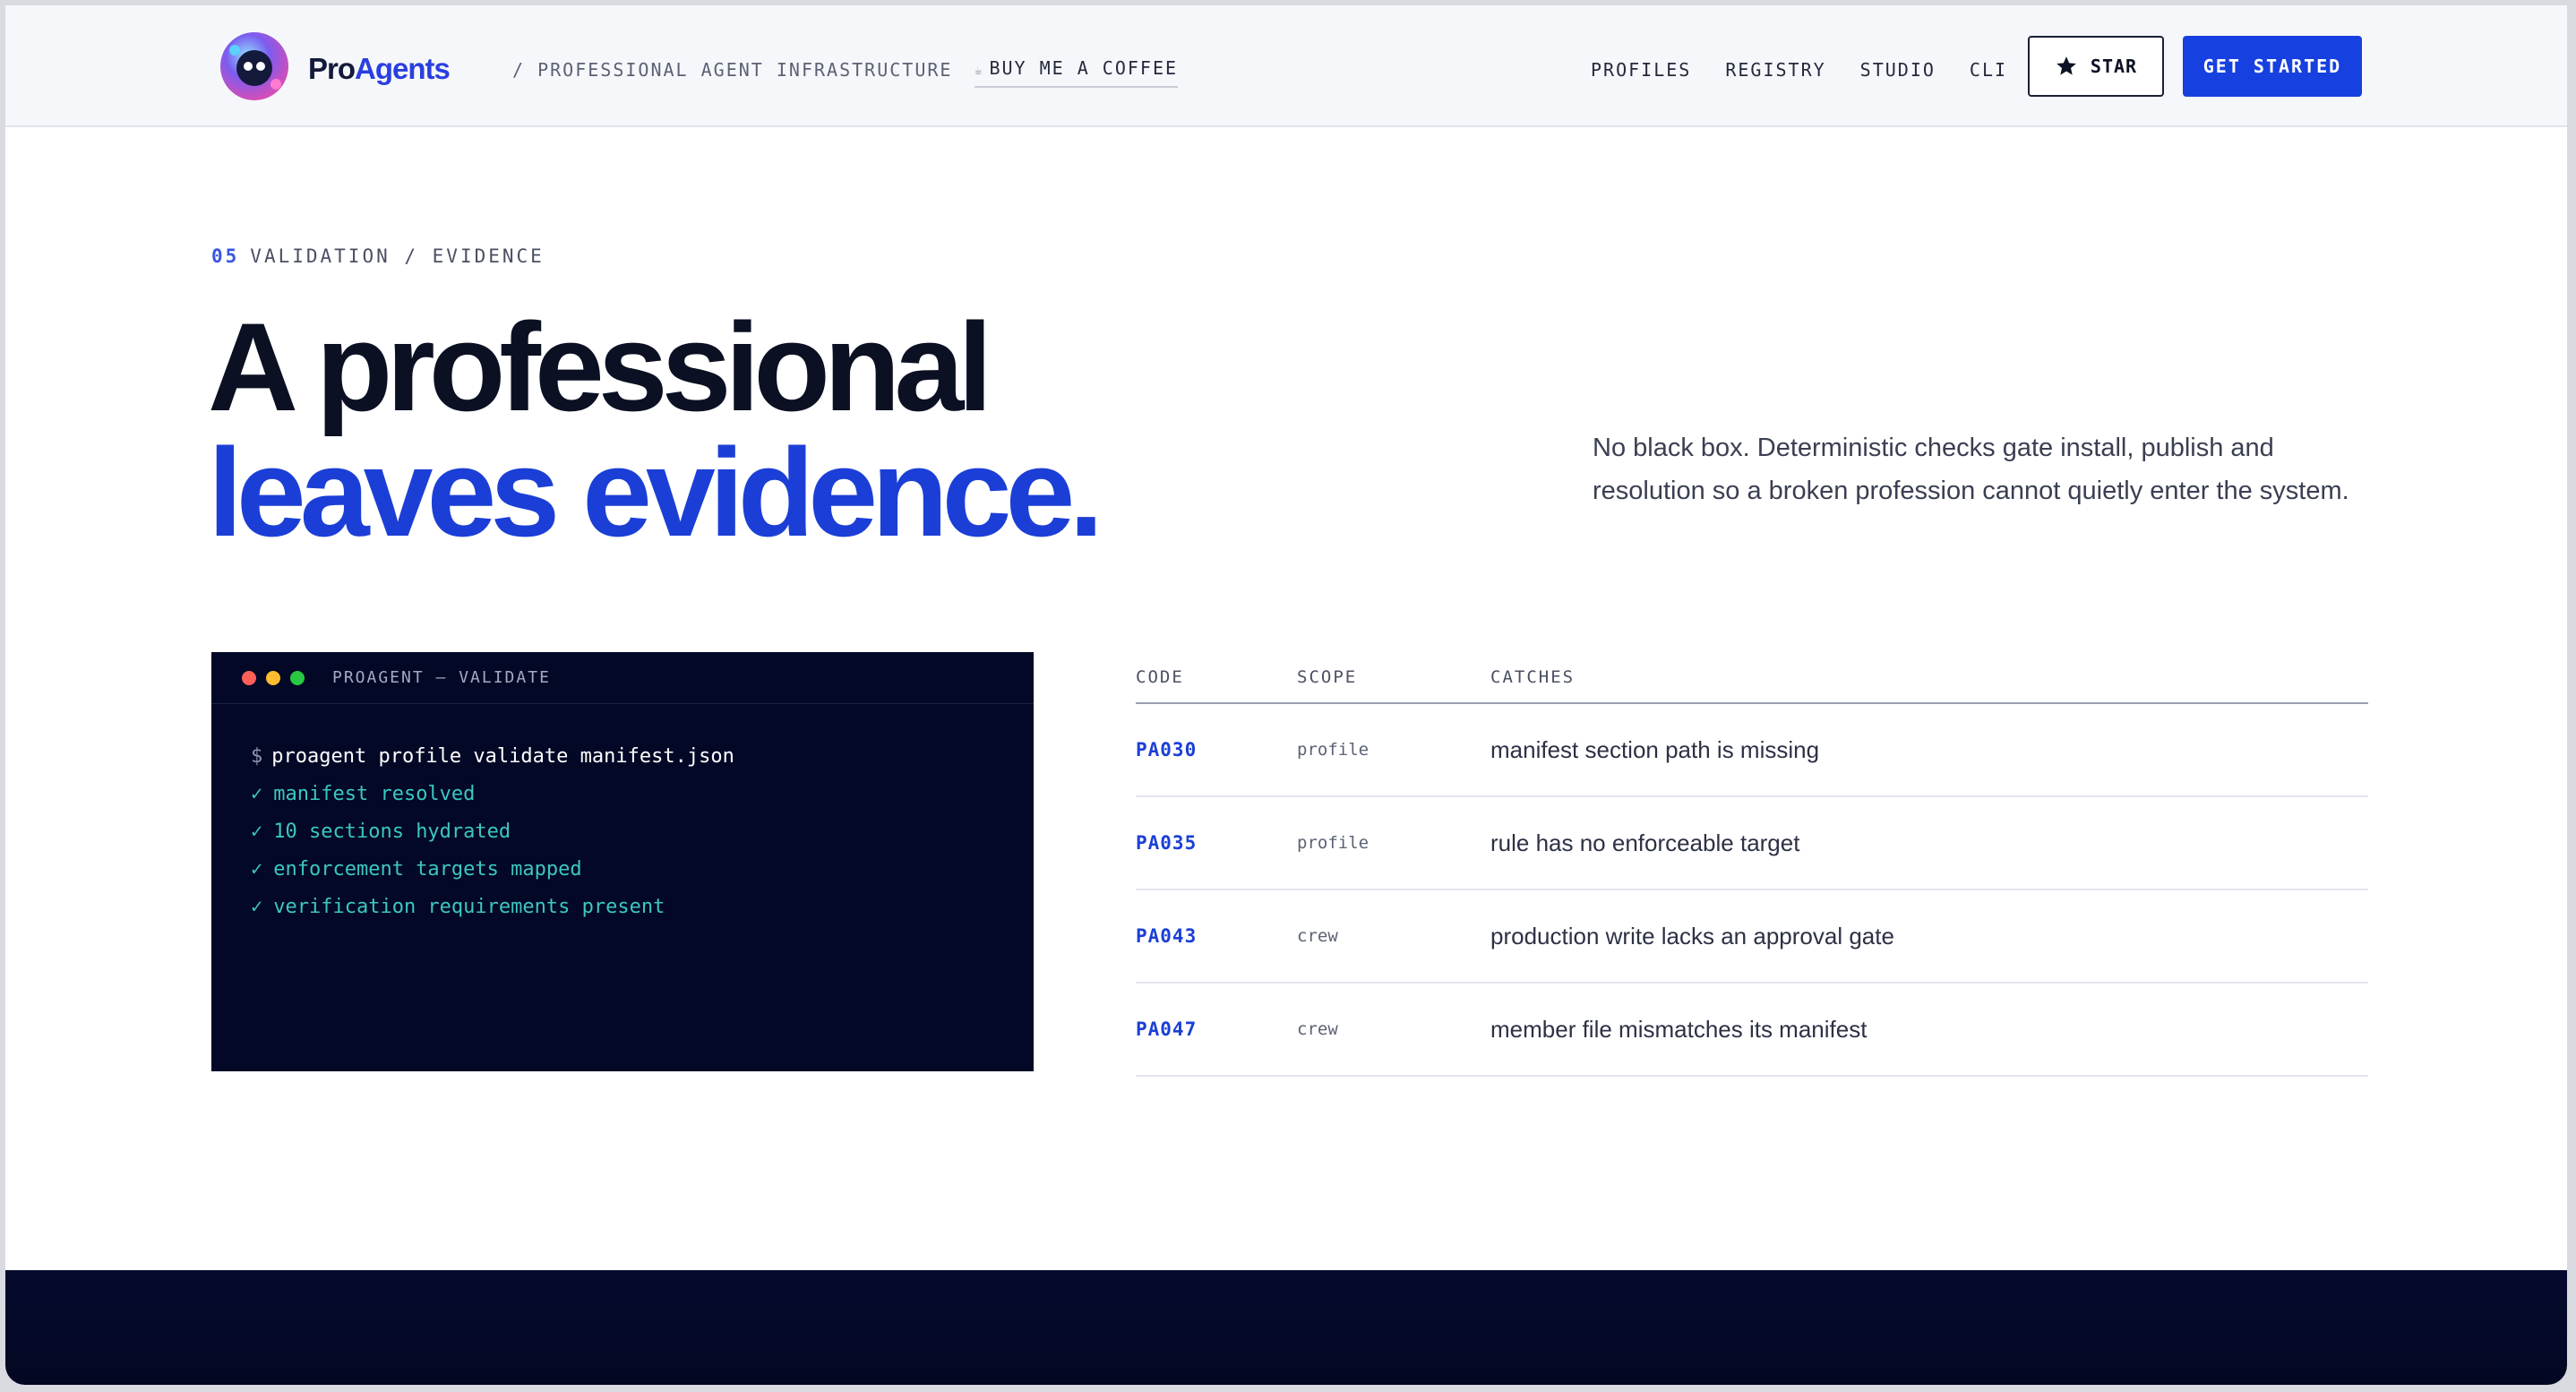 The image size is (2576, 1392). I want to click on row-code: PA043, so click(1216, 936).